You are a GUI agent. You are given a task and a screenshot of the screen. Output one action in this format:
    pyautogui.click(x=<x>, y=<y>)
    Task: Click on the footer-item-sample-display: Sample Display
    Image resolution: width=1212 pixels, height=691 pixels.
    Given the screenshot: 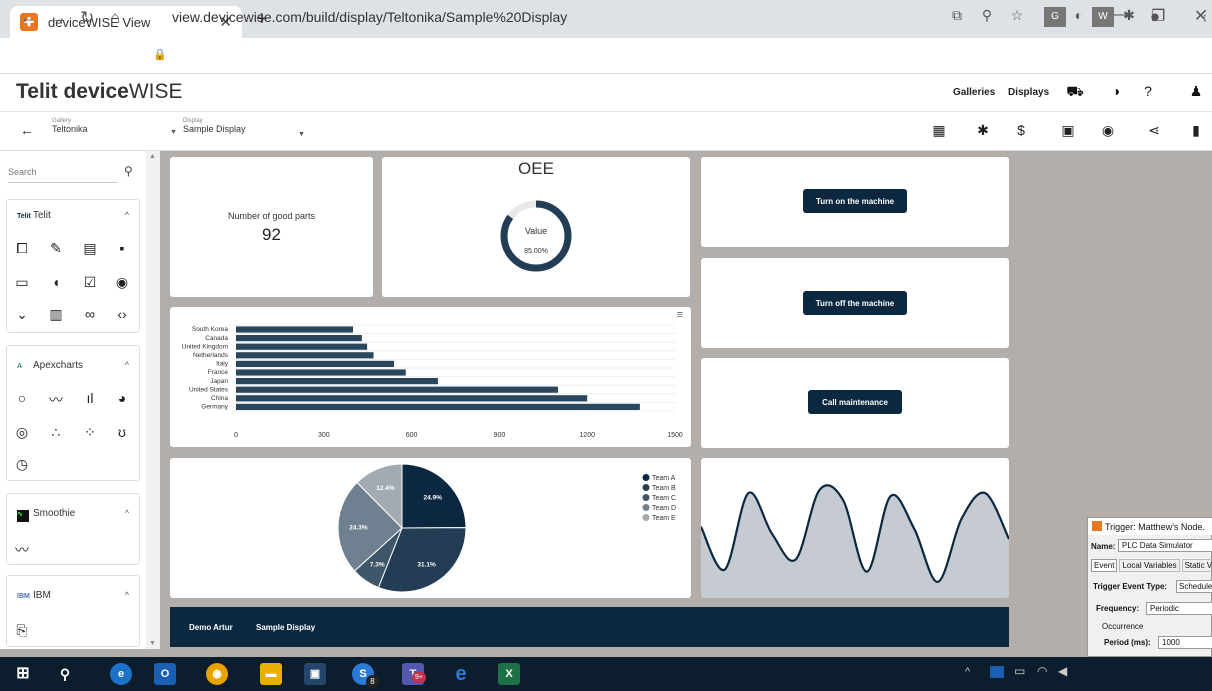 What is the action you would take?
    pyautogui.click(x=285, y=627)
    